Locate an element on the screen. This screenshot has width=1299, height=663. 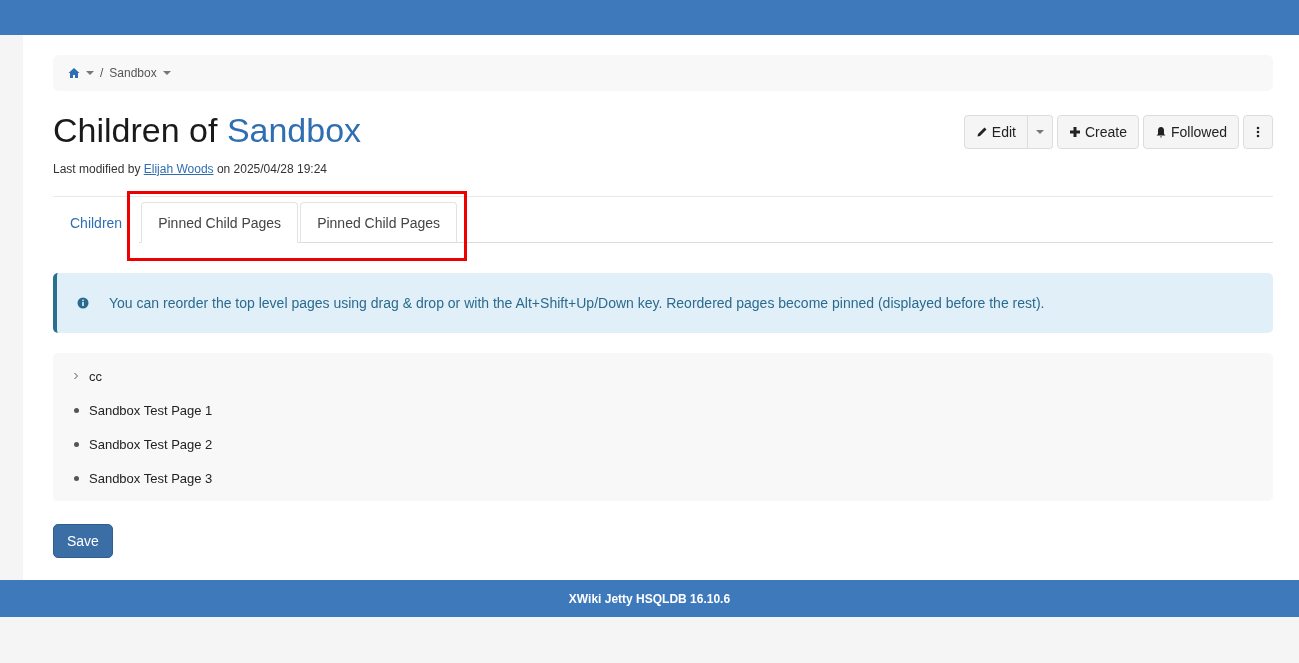
info-icon is located at coordinates (83, 303).